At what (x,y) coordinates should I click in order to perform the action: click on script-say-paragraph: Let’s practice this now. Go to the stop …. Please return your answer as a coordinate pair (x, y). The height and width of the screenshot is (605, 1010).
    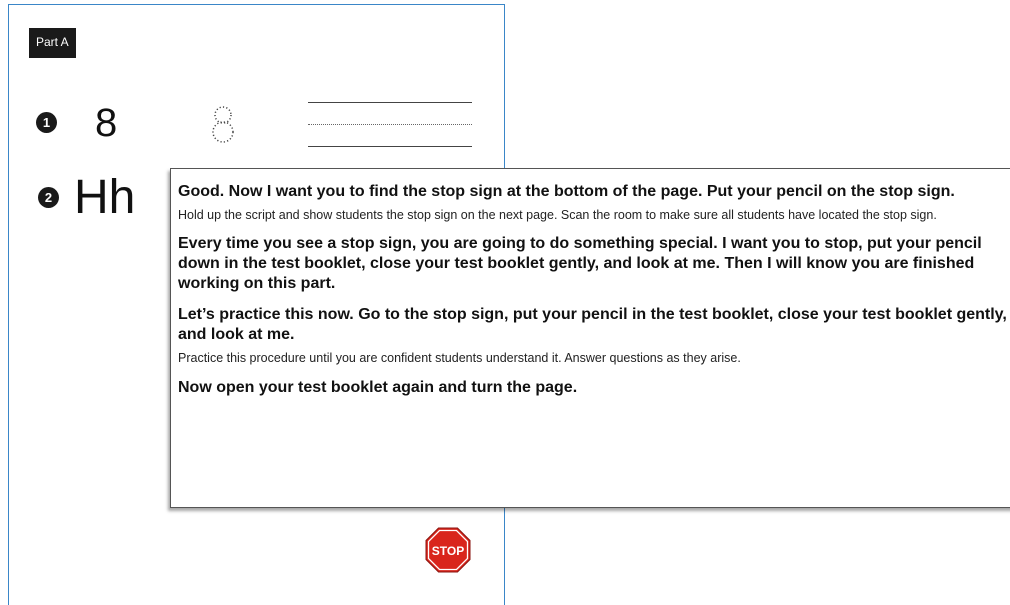
    Looking at the image, I should click on (592, 324).